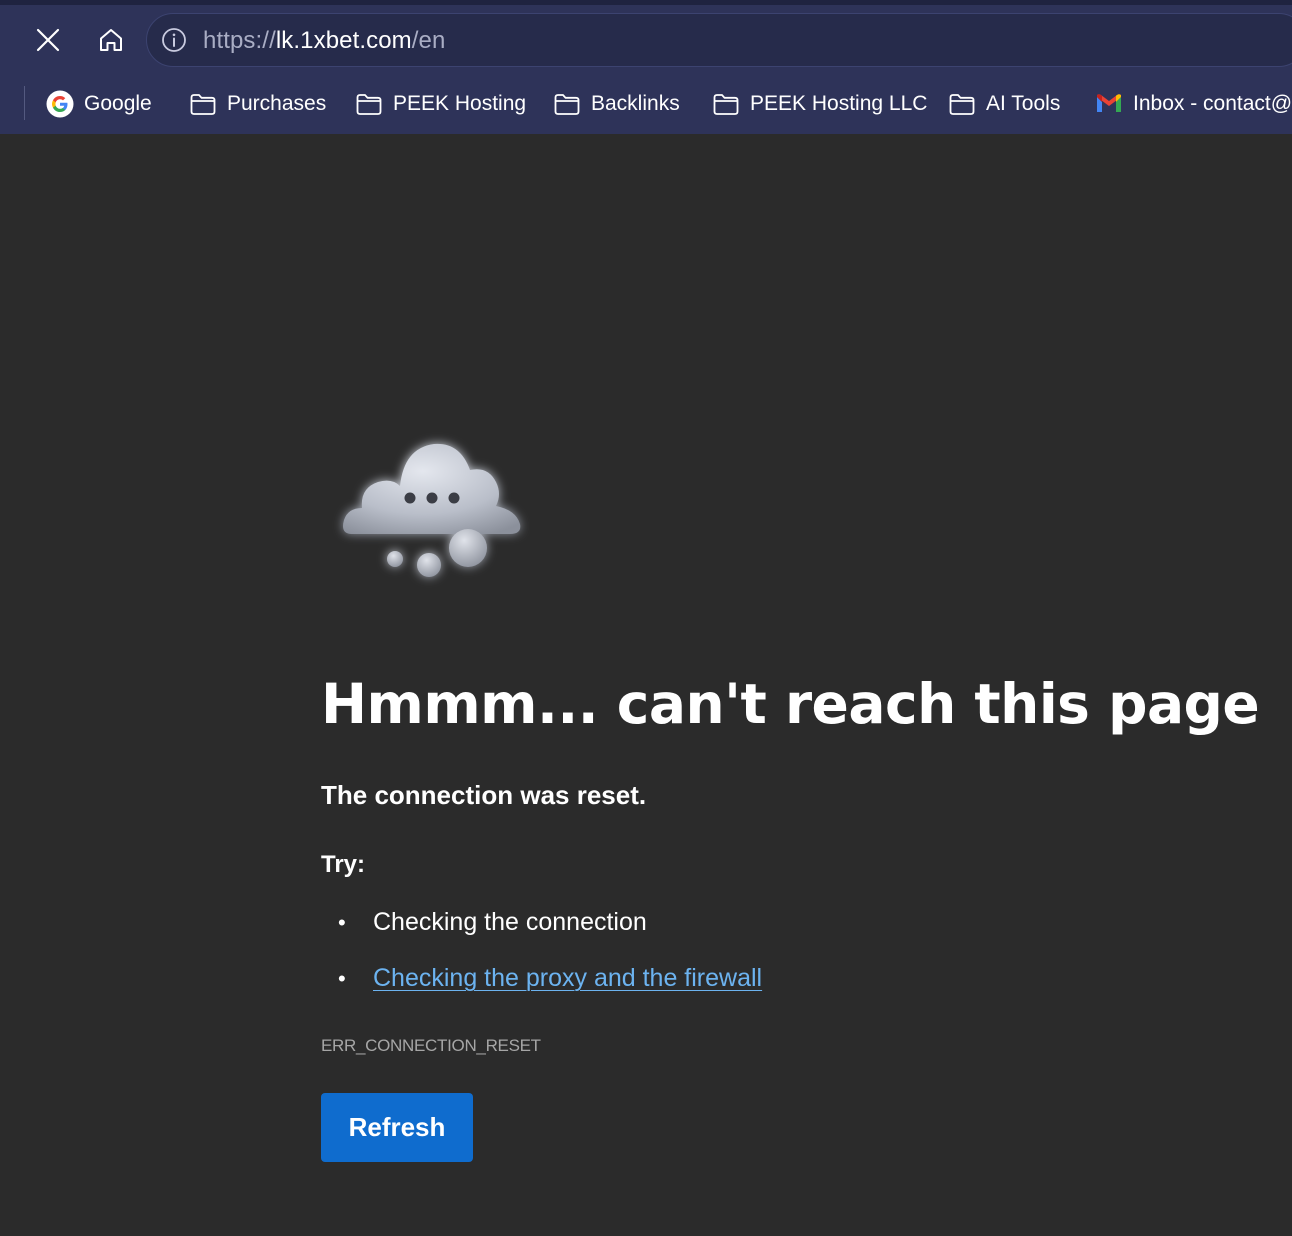 The image size is (1292, 1236). What do you see at coordinates (432, 510) in the screenshot?
I see `thinking-cloud-icon` at bounding box center [432, 510].